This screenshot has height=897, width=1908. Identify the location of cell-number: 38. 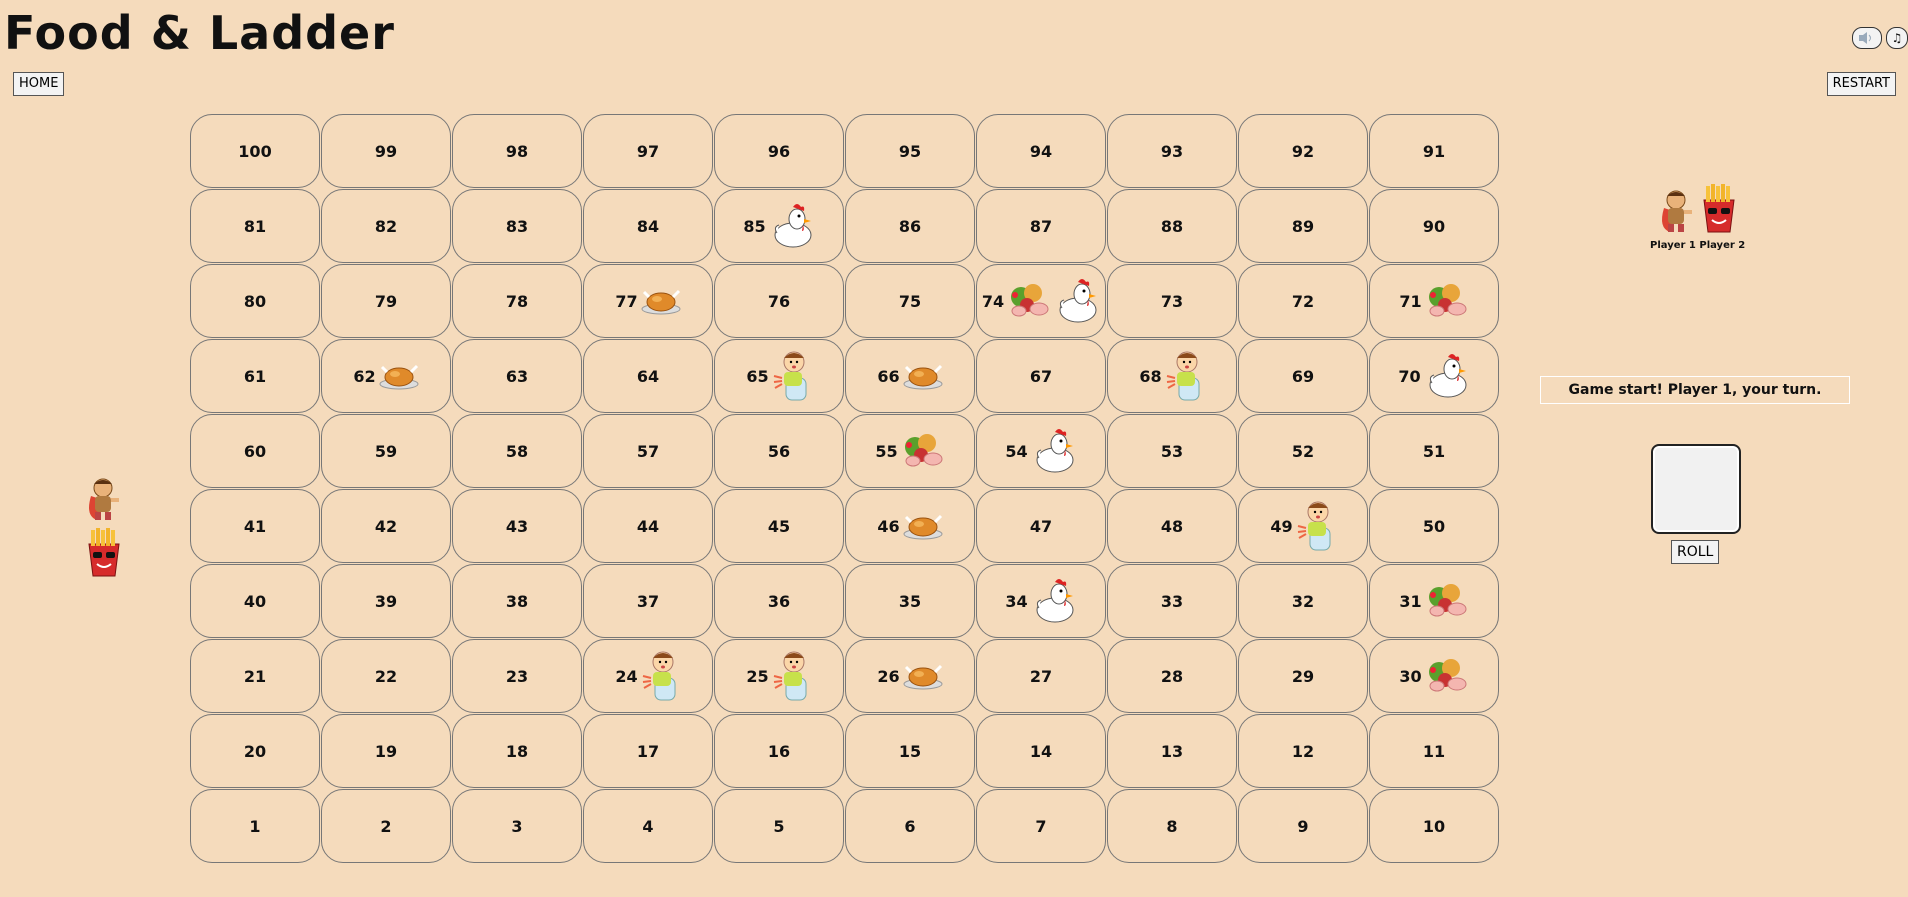
(517, 601).